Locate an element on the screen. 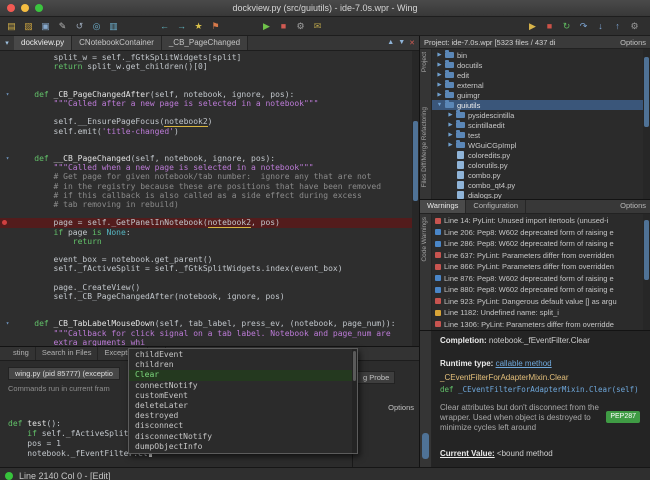  gear-icon: ⚙ is located at coordinates (634, 26).